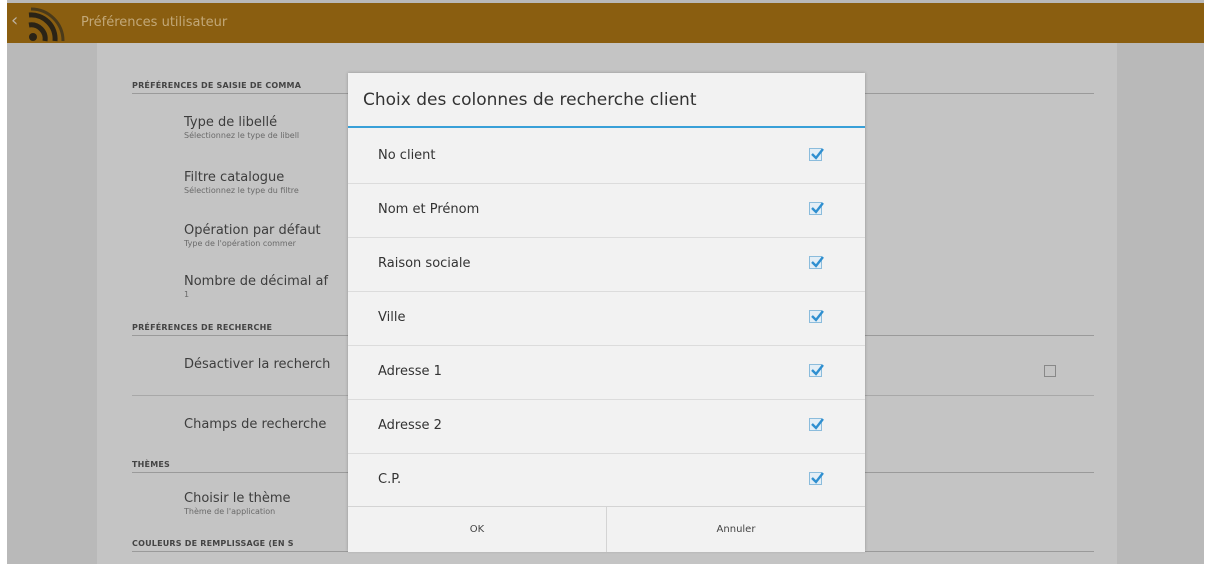  Describe the element at coordinates (410, 425) in the screenshot. I see `list-item-label: Adresse 2` at that location.